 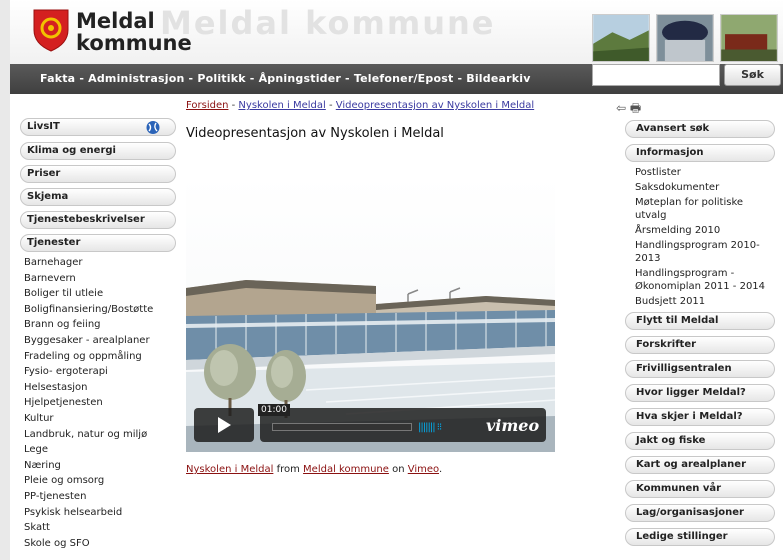 What do you see at coordinates (700, 172) in the screenshot?
I see `list-item: Postlister` at bounding box center [700, 172].